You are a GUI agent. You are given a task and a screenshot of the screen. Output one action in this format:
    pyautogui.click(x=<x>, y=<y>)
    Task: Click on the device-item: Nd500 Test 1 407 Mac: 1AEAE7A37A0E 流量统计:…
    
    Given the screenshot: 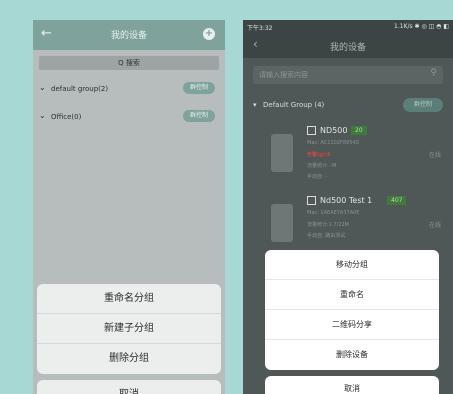 What is the action you would take?
    pyautogui.click(x=356, y=226)
    